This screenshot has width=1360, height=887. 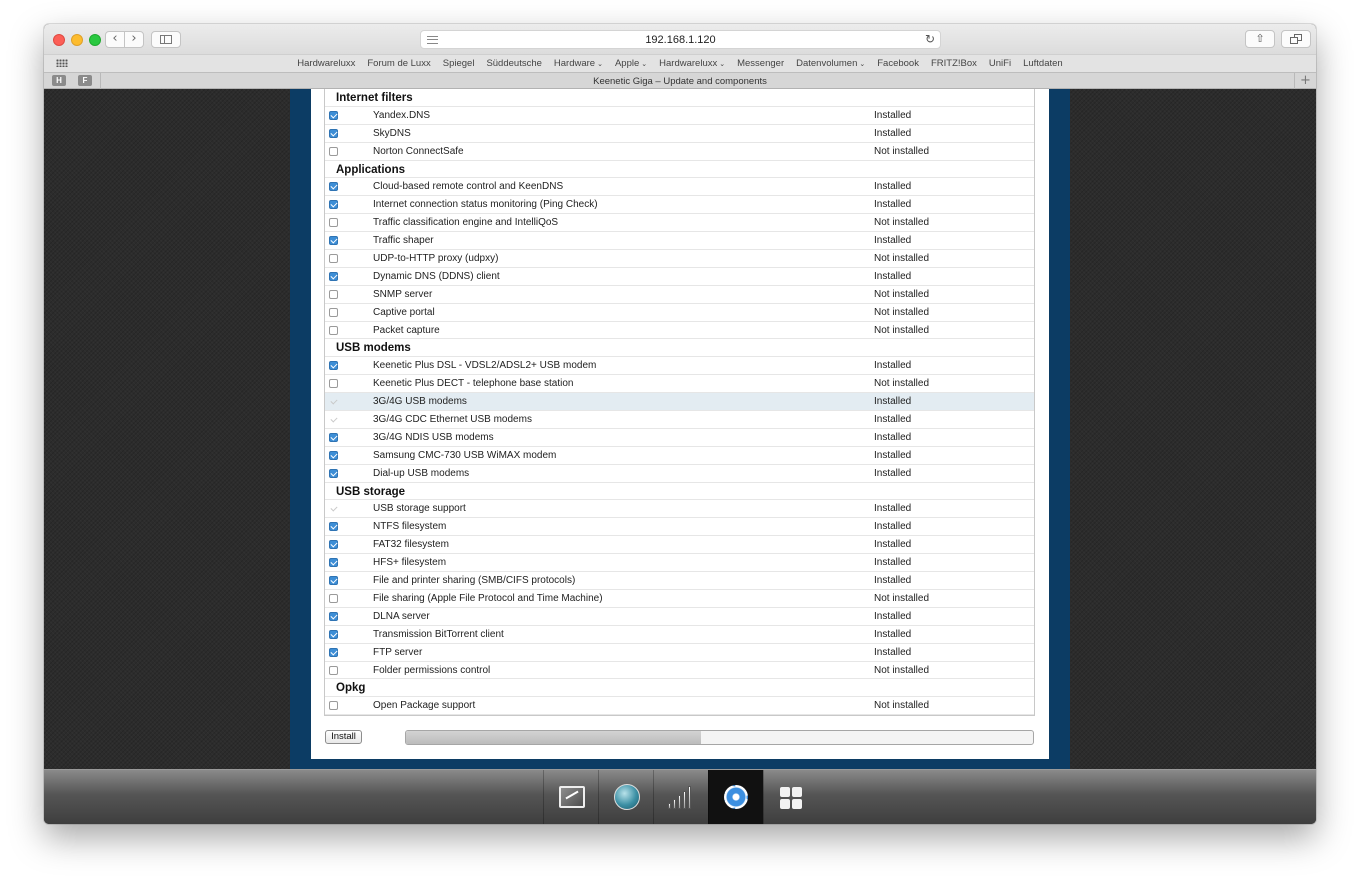 What do you see at coordinates (930, 39) in the screenshot?
I see `reload-icon: ↻` at bounding box center [930, 39].